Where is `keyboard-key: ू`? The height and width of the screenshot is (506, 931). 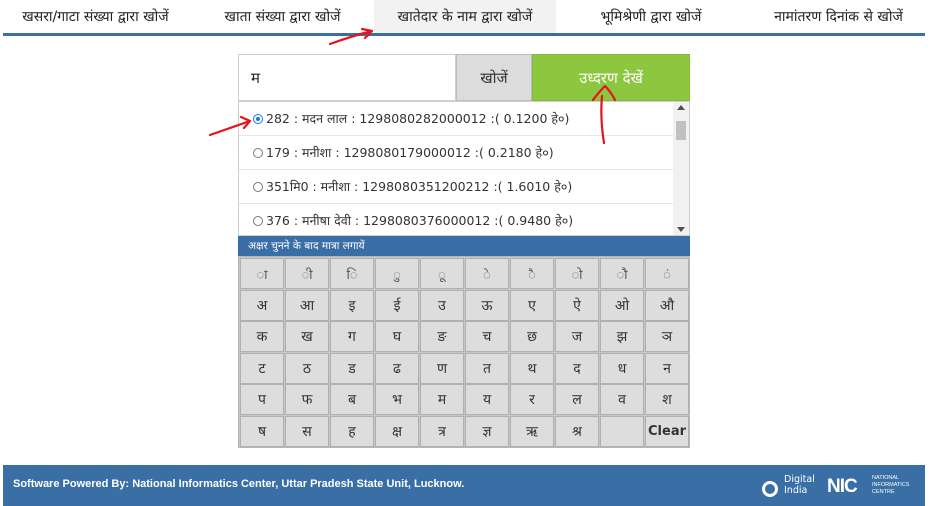
keyboard-key: ू is located at coordinates (442, 273).